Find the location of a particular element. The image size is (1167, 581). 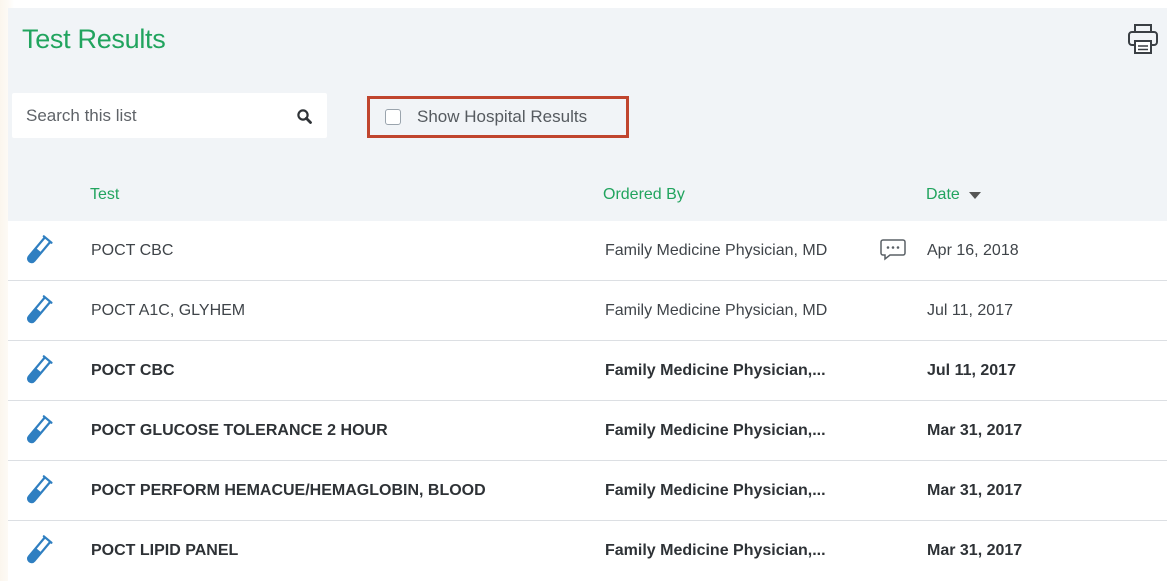

test-name: POCT A1C, GLYHEM is located at coordinates (168, 311).